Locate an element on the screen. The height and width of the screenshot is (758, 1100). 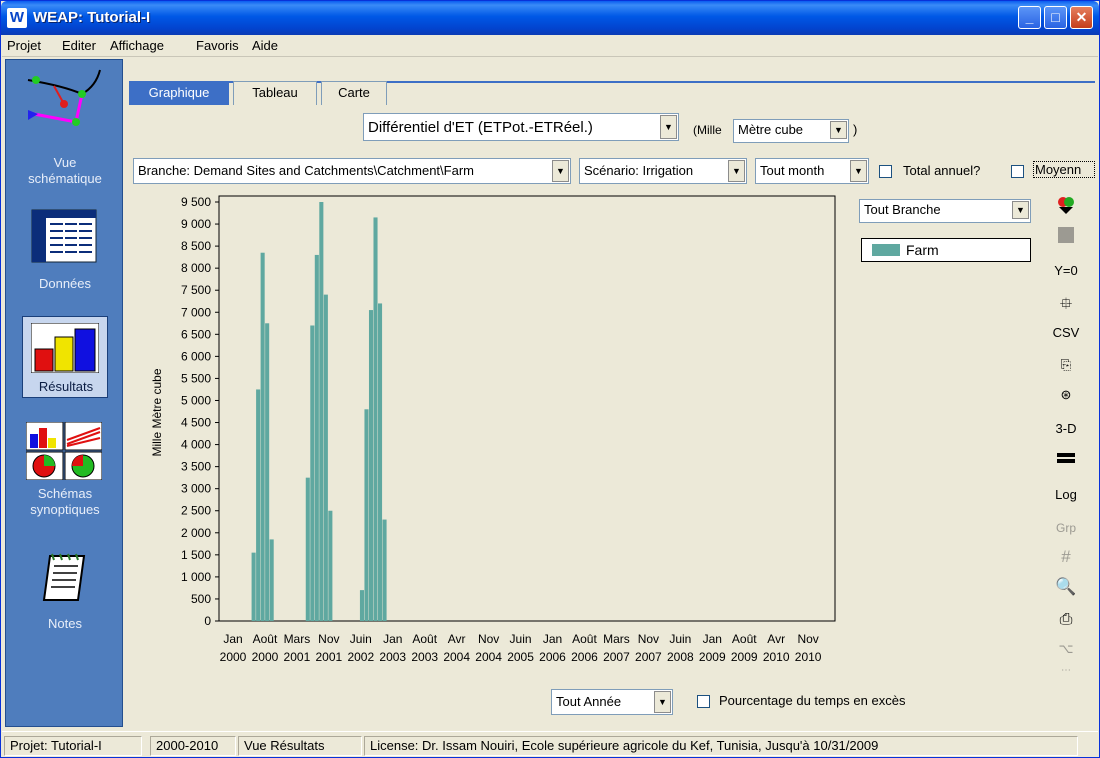
annual-total-label: Total annuel? is located at coordinates (942, 170).